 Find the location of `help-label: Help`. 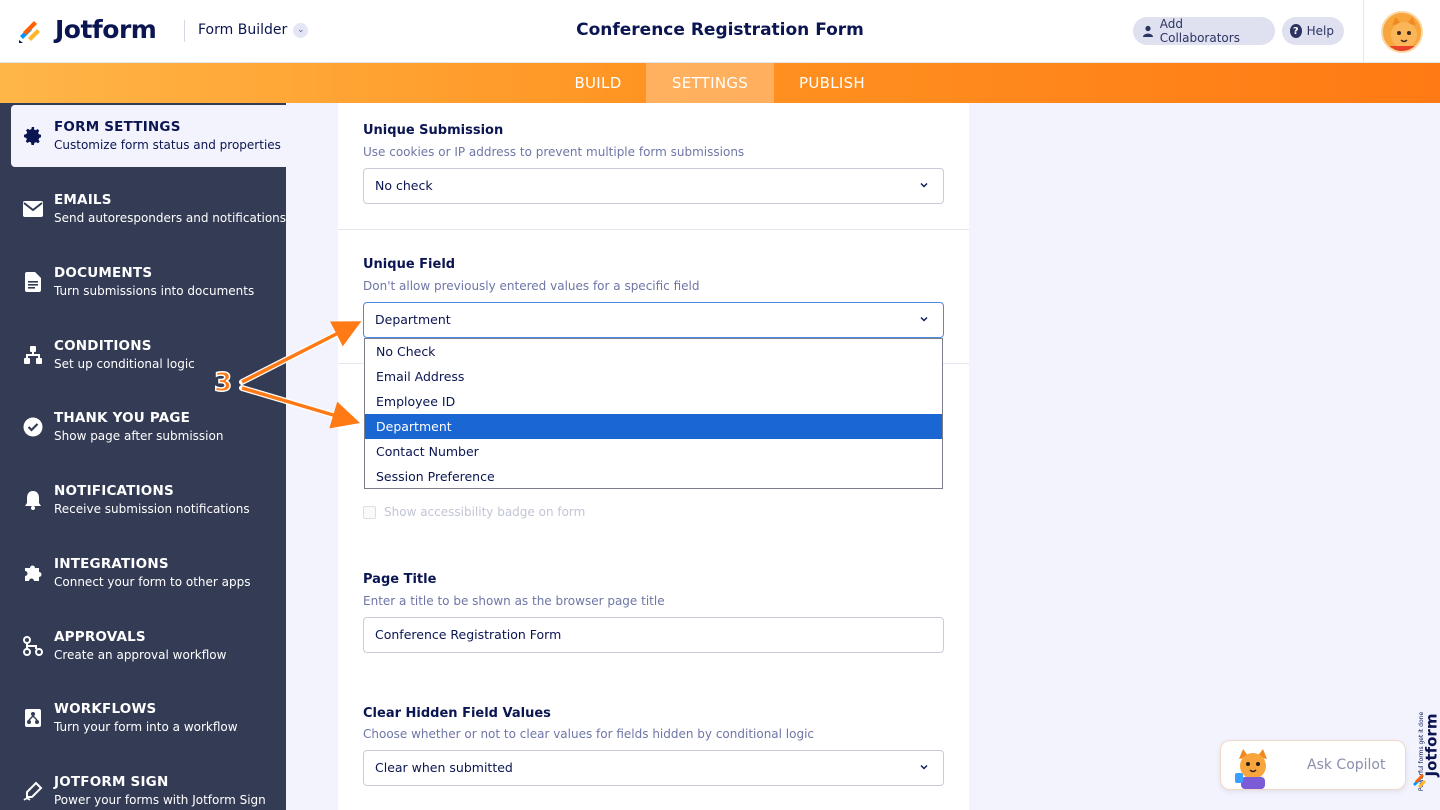

help-label: Help is located at coordinates (1320, 31).